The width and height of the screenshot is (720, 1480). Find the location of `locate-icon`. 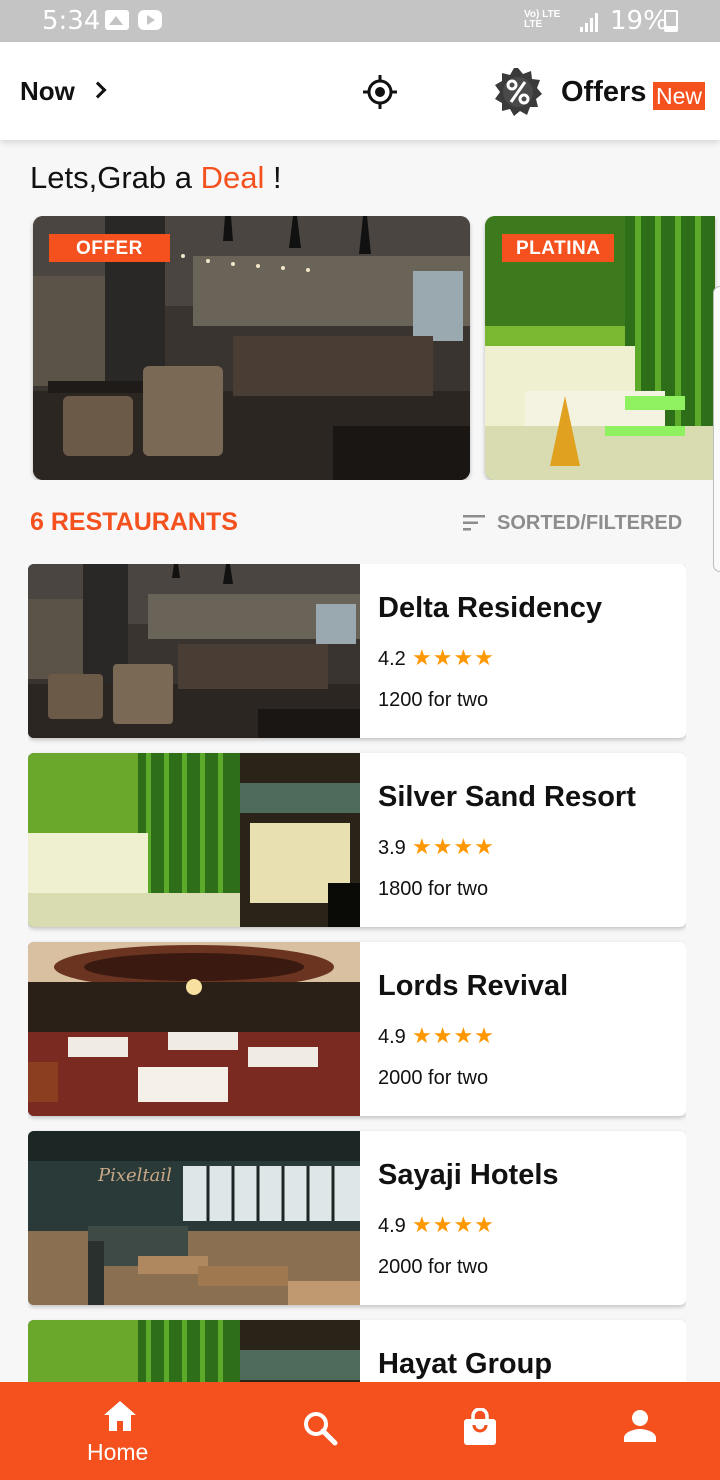

locate-icon is located at coordinates (380, 92).